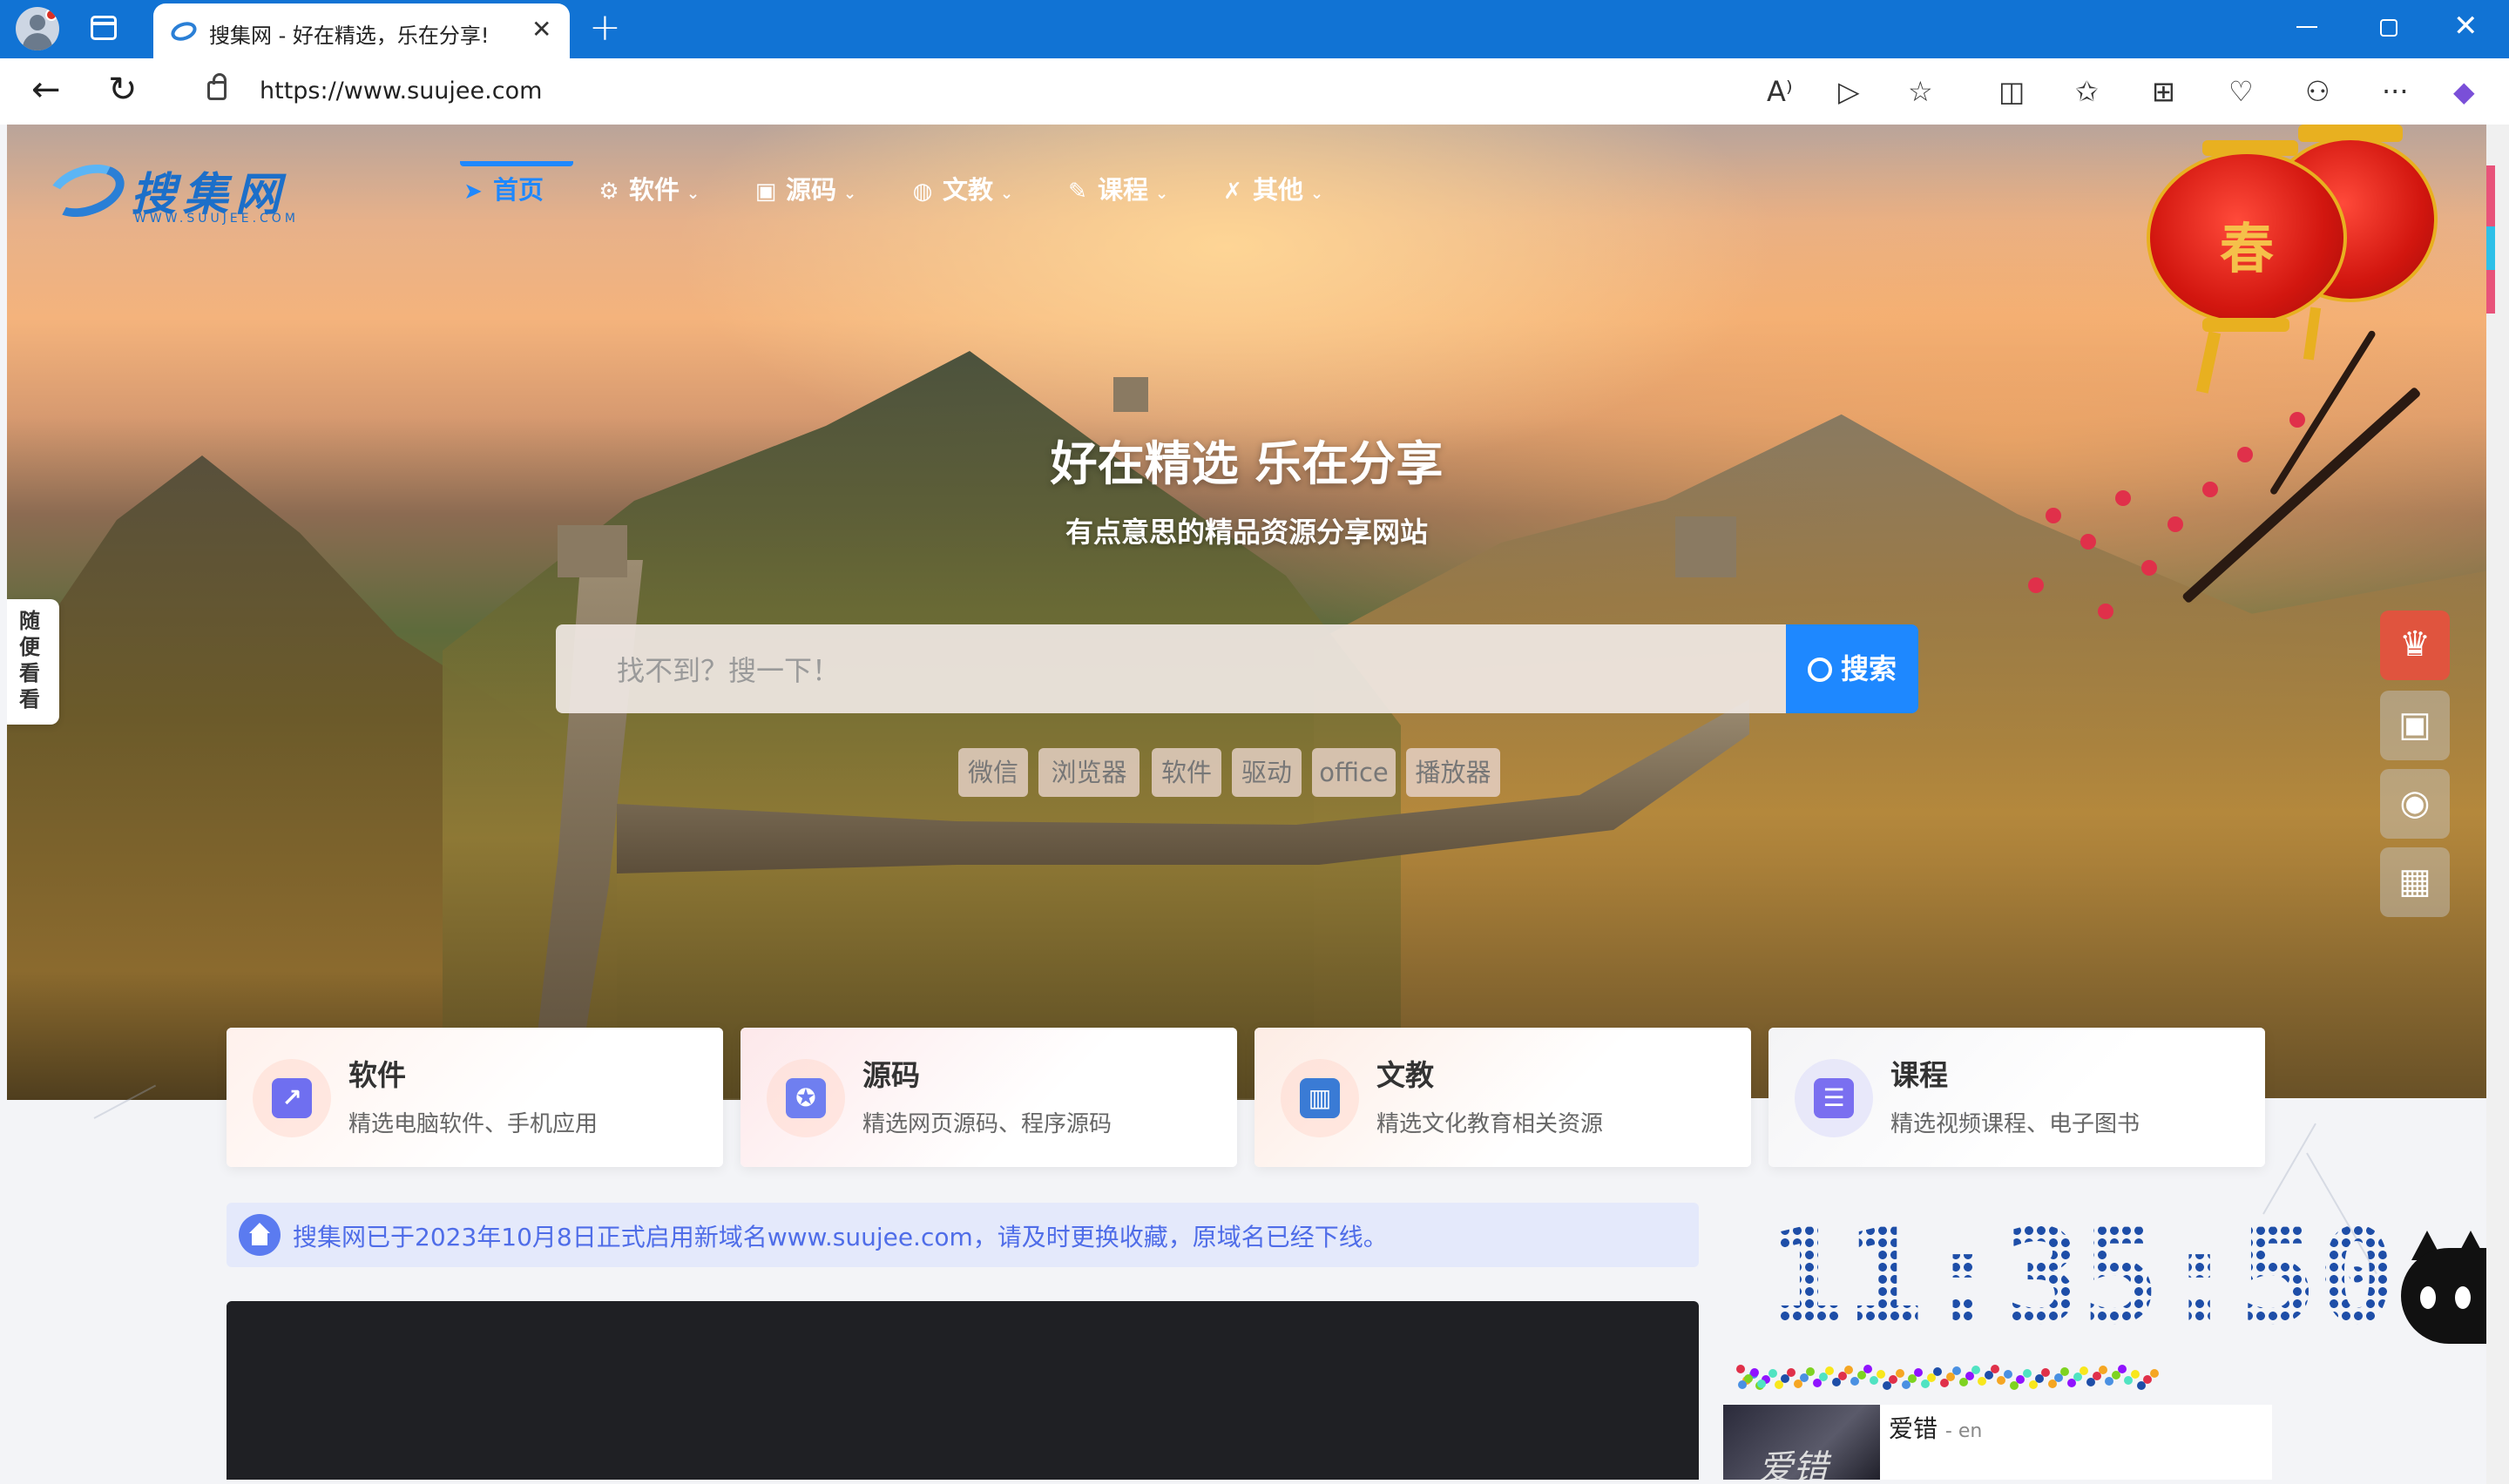  What do you see at coordinates (1868, 668) in the screenshot?
I see `search-button-label: 搜索` at bounding box center [1868, 668].